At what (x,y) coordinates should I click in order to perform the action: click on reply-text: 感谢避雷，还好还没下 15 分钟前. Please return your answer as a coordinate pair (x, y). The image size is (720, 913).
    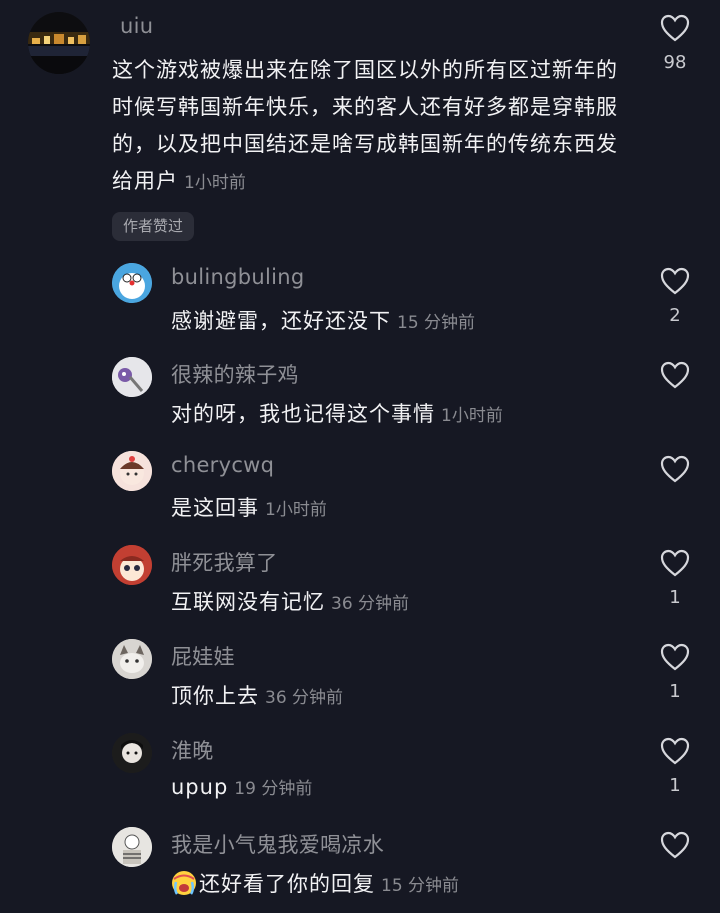
    Looking at the image, I should click on (323, 320).